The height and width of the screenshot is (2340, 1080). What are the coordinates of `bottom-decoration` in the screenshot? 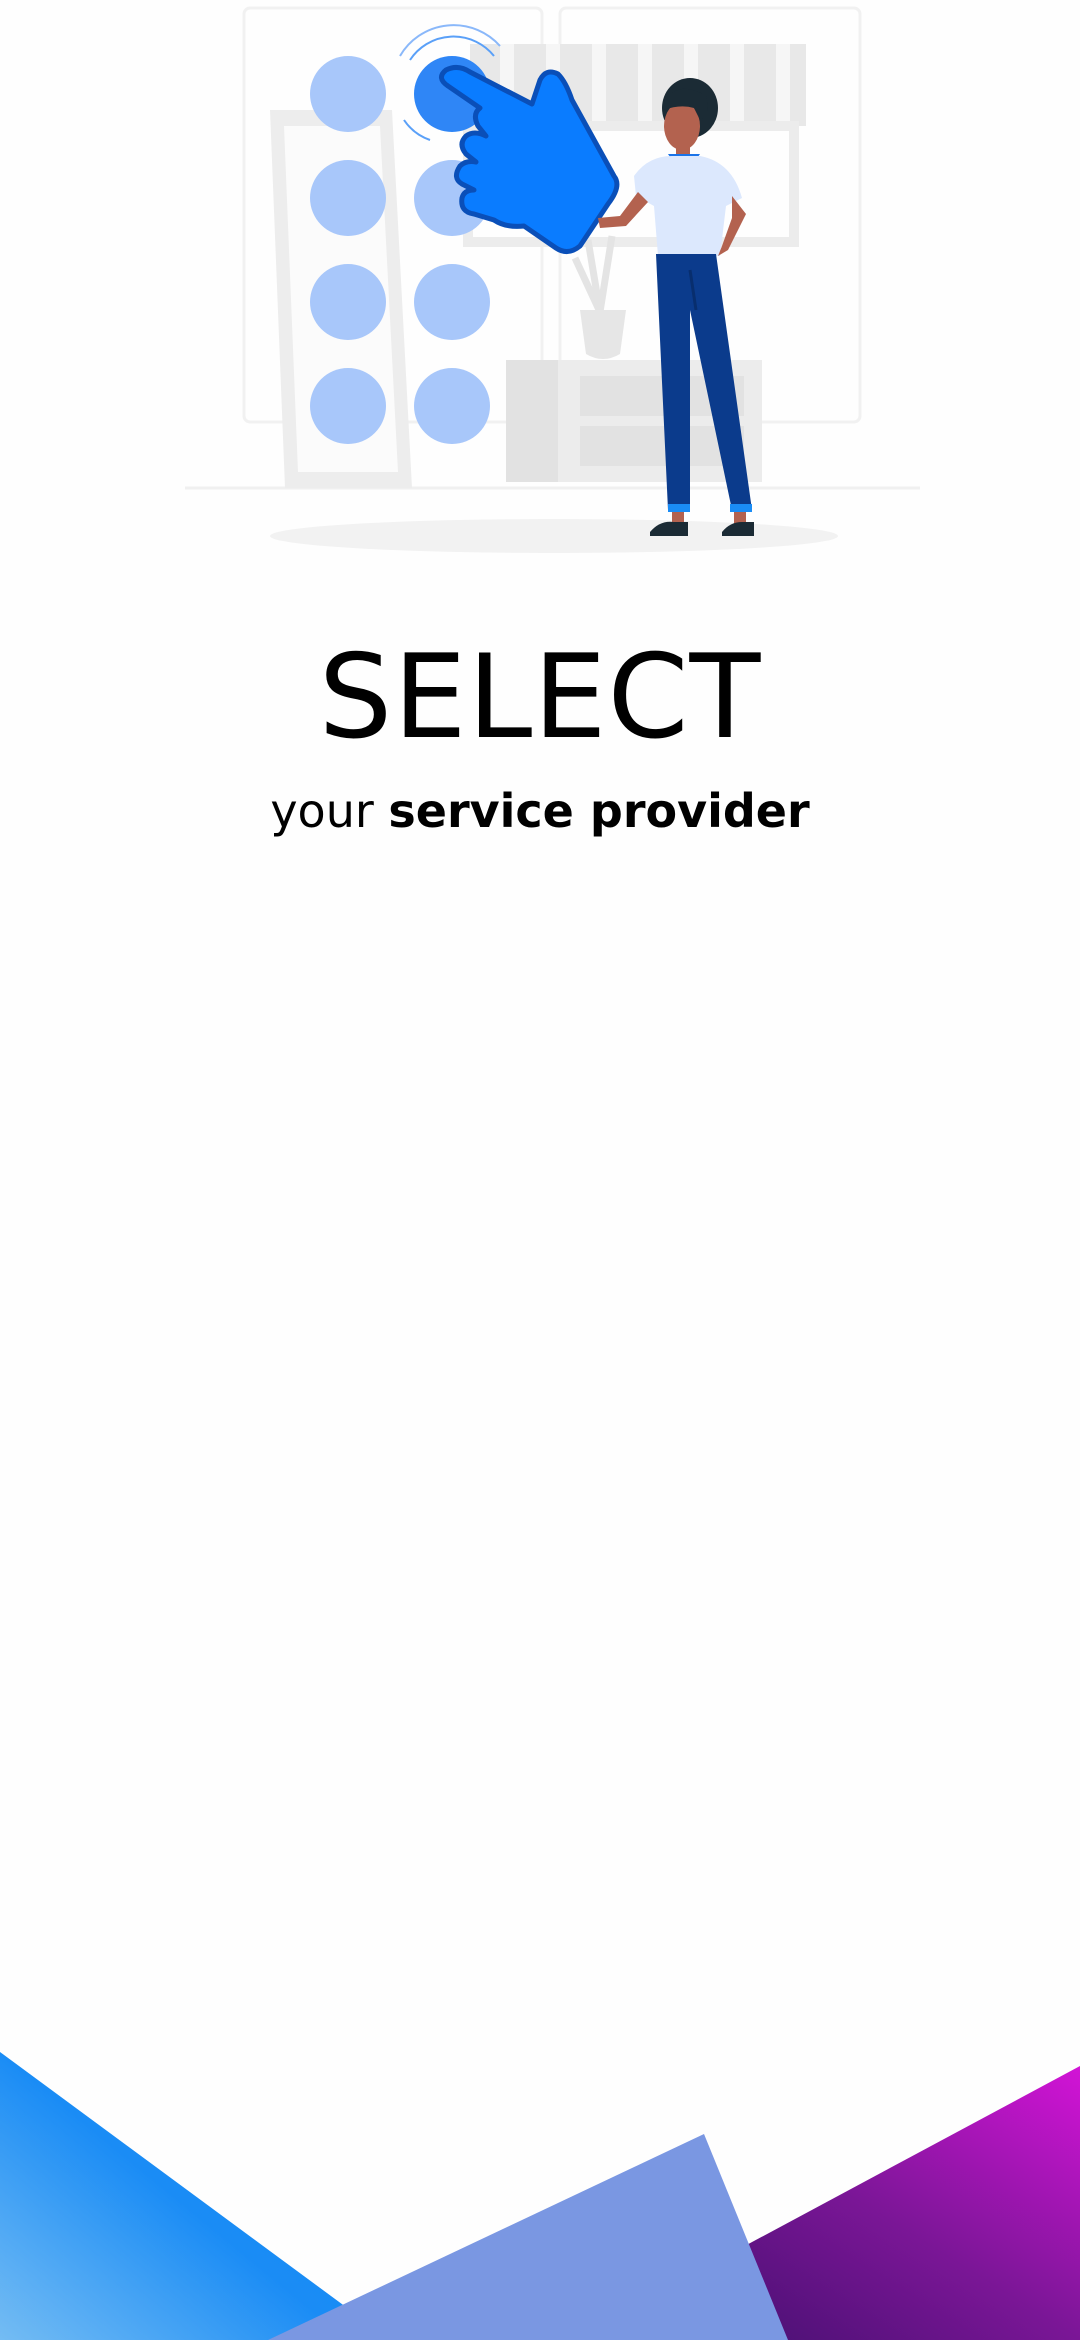 It's located at (540, 2196).